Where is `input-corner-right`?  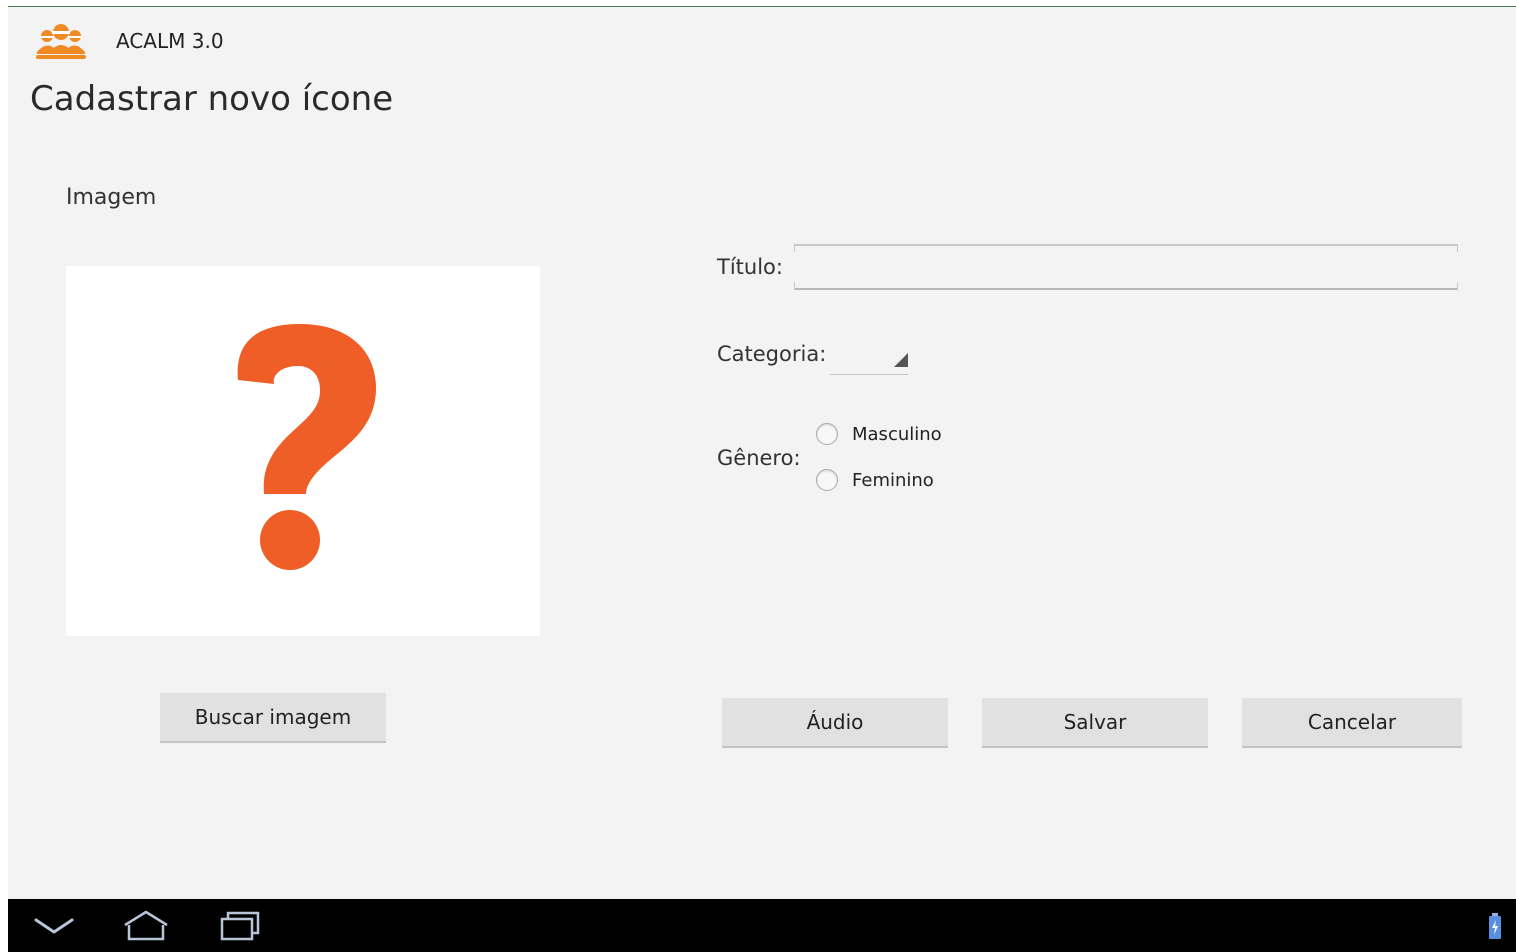
input-corner-right is located at coordinates (1457, 286).